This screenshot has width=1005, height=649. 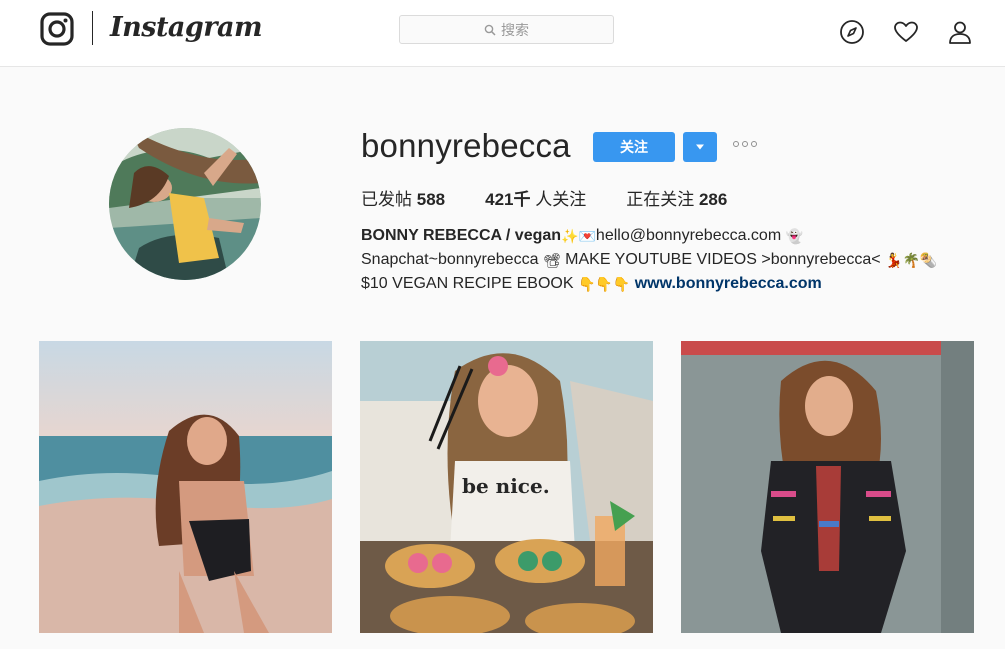 I want to click on heart-icon, so click(x=906, y=32).